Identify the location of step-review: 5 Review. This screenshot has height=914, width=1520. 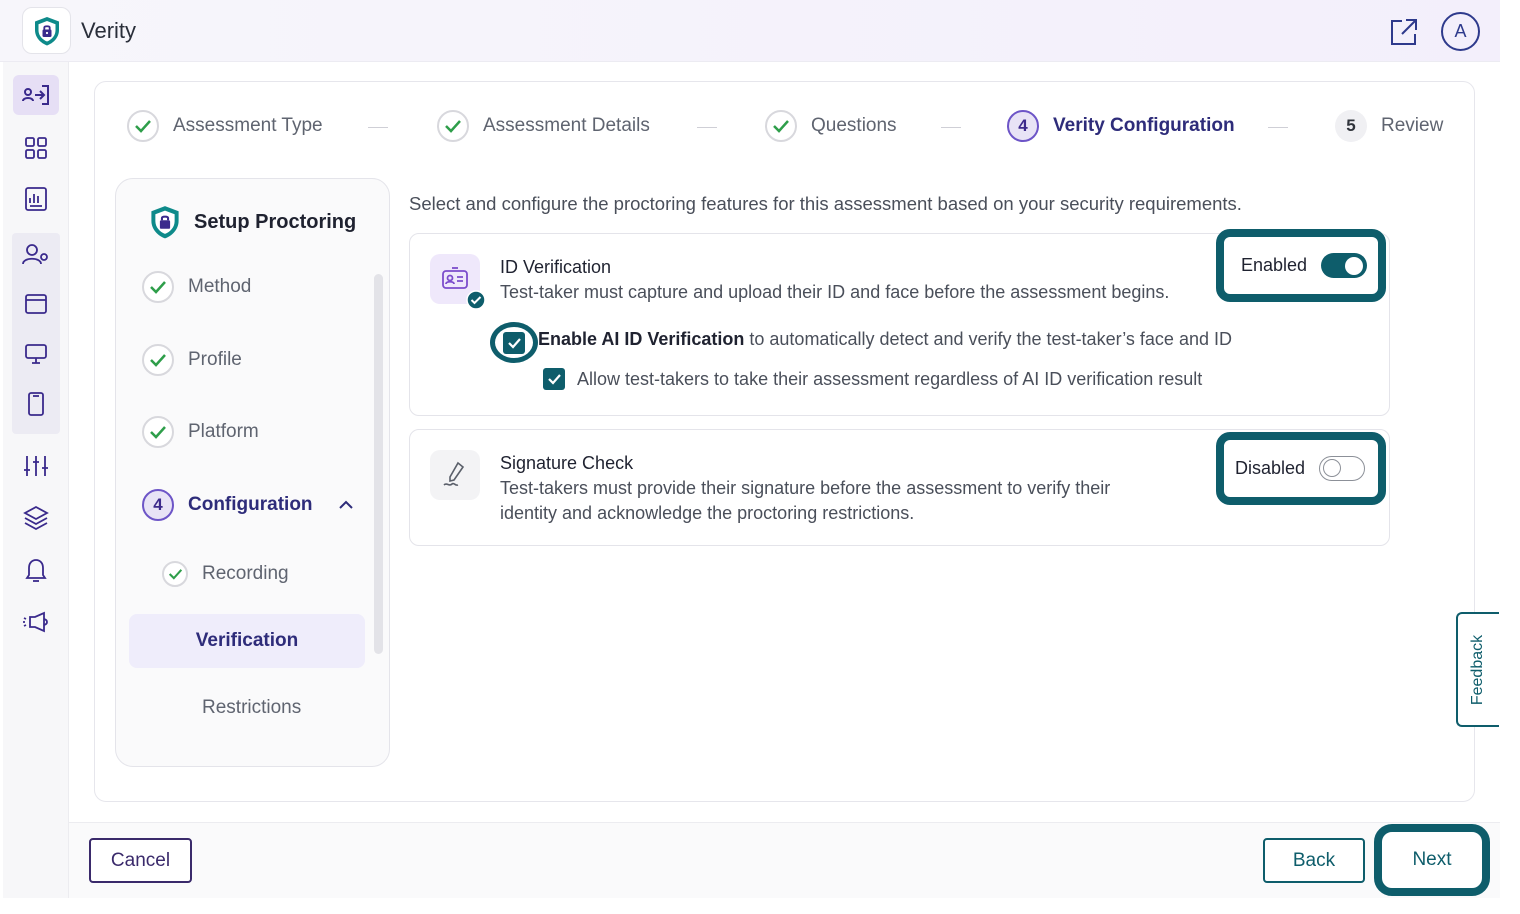
(1389, 126).